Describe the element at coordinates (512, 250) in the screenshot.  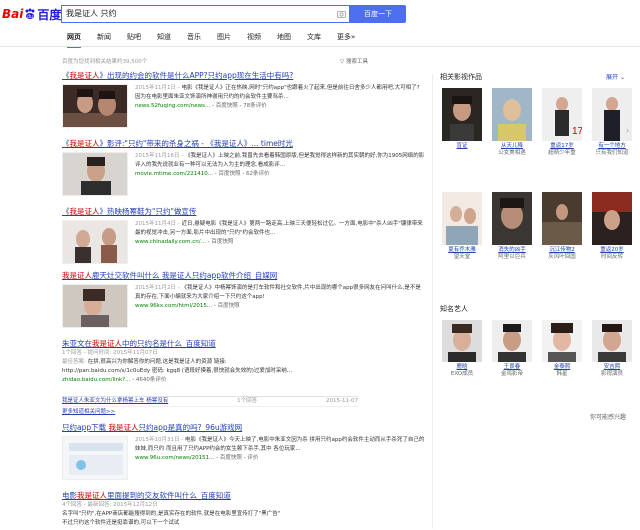
I see `movie-name: 消失的凶手` at that location.